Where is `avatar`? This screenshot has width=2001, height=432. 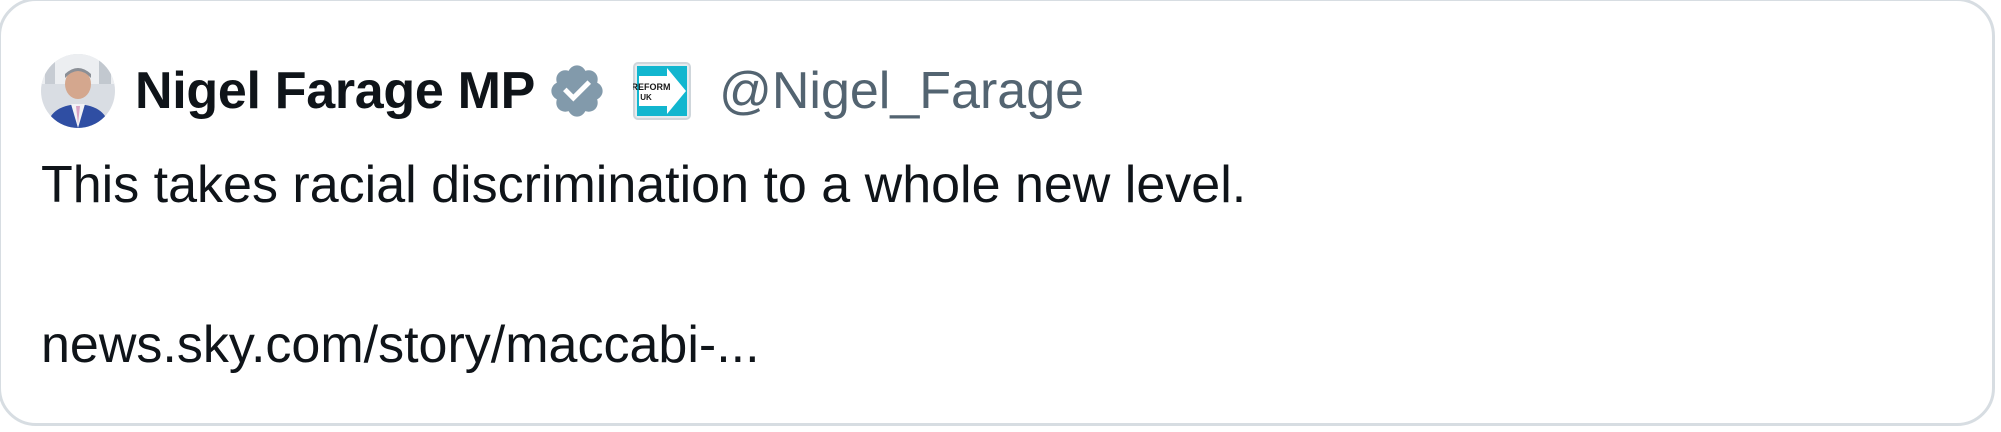
avatar is located at coordinates (78, 91).